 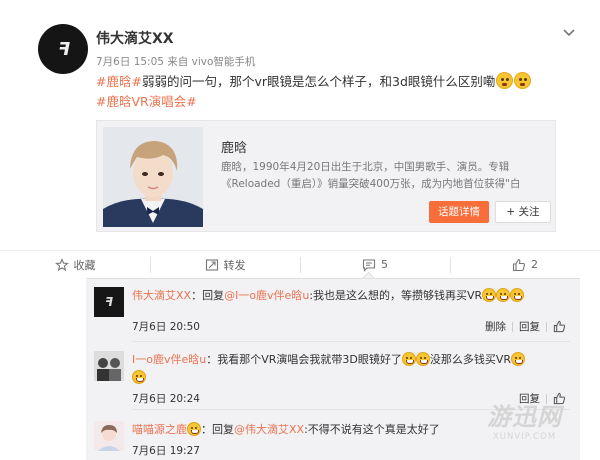 I want to click on post-meta: 7月6日 15:05 来自 vivo智能手机, so click(x=175, y=61).